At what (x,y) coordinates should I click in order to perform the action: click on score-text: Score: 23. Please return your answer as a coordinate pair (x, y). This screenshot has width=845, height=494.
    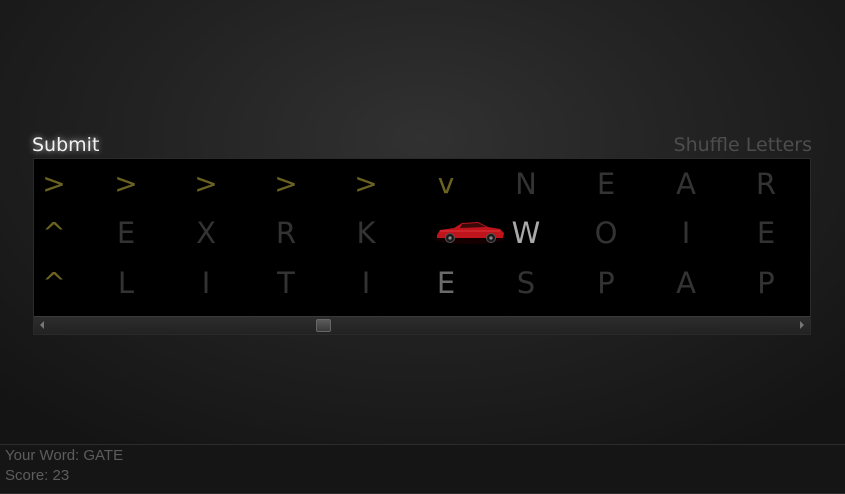
    Looking at the image, I should click on (37, 475).